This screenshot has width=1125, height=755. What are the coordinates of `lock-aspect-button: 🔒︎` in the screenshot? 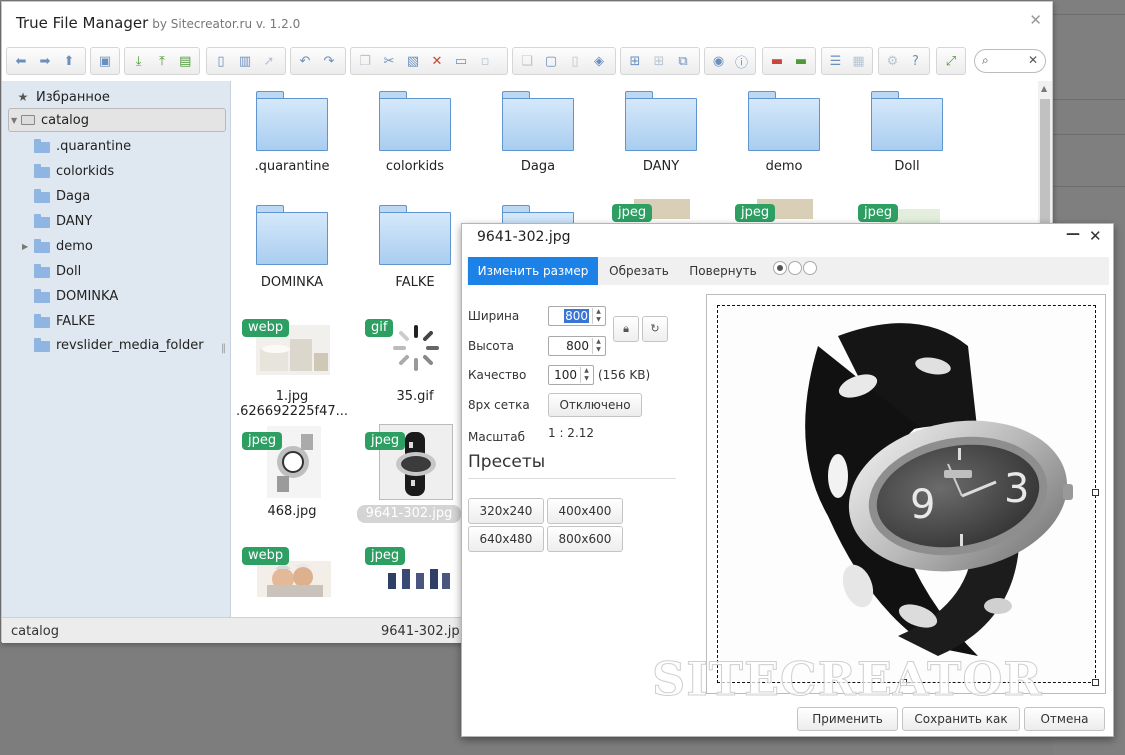 It's located at (626, 329).